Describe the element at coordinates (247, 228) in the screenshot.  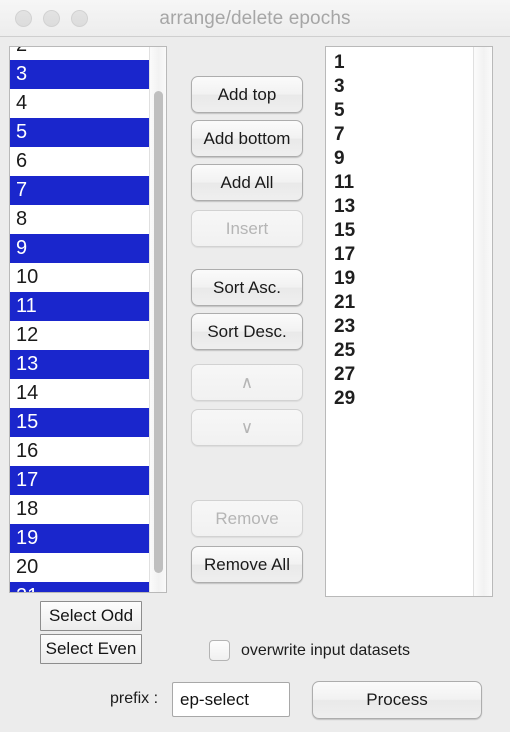
I see `insert-button: Insert` at that location.